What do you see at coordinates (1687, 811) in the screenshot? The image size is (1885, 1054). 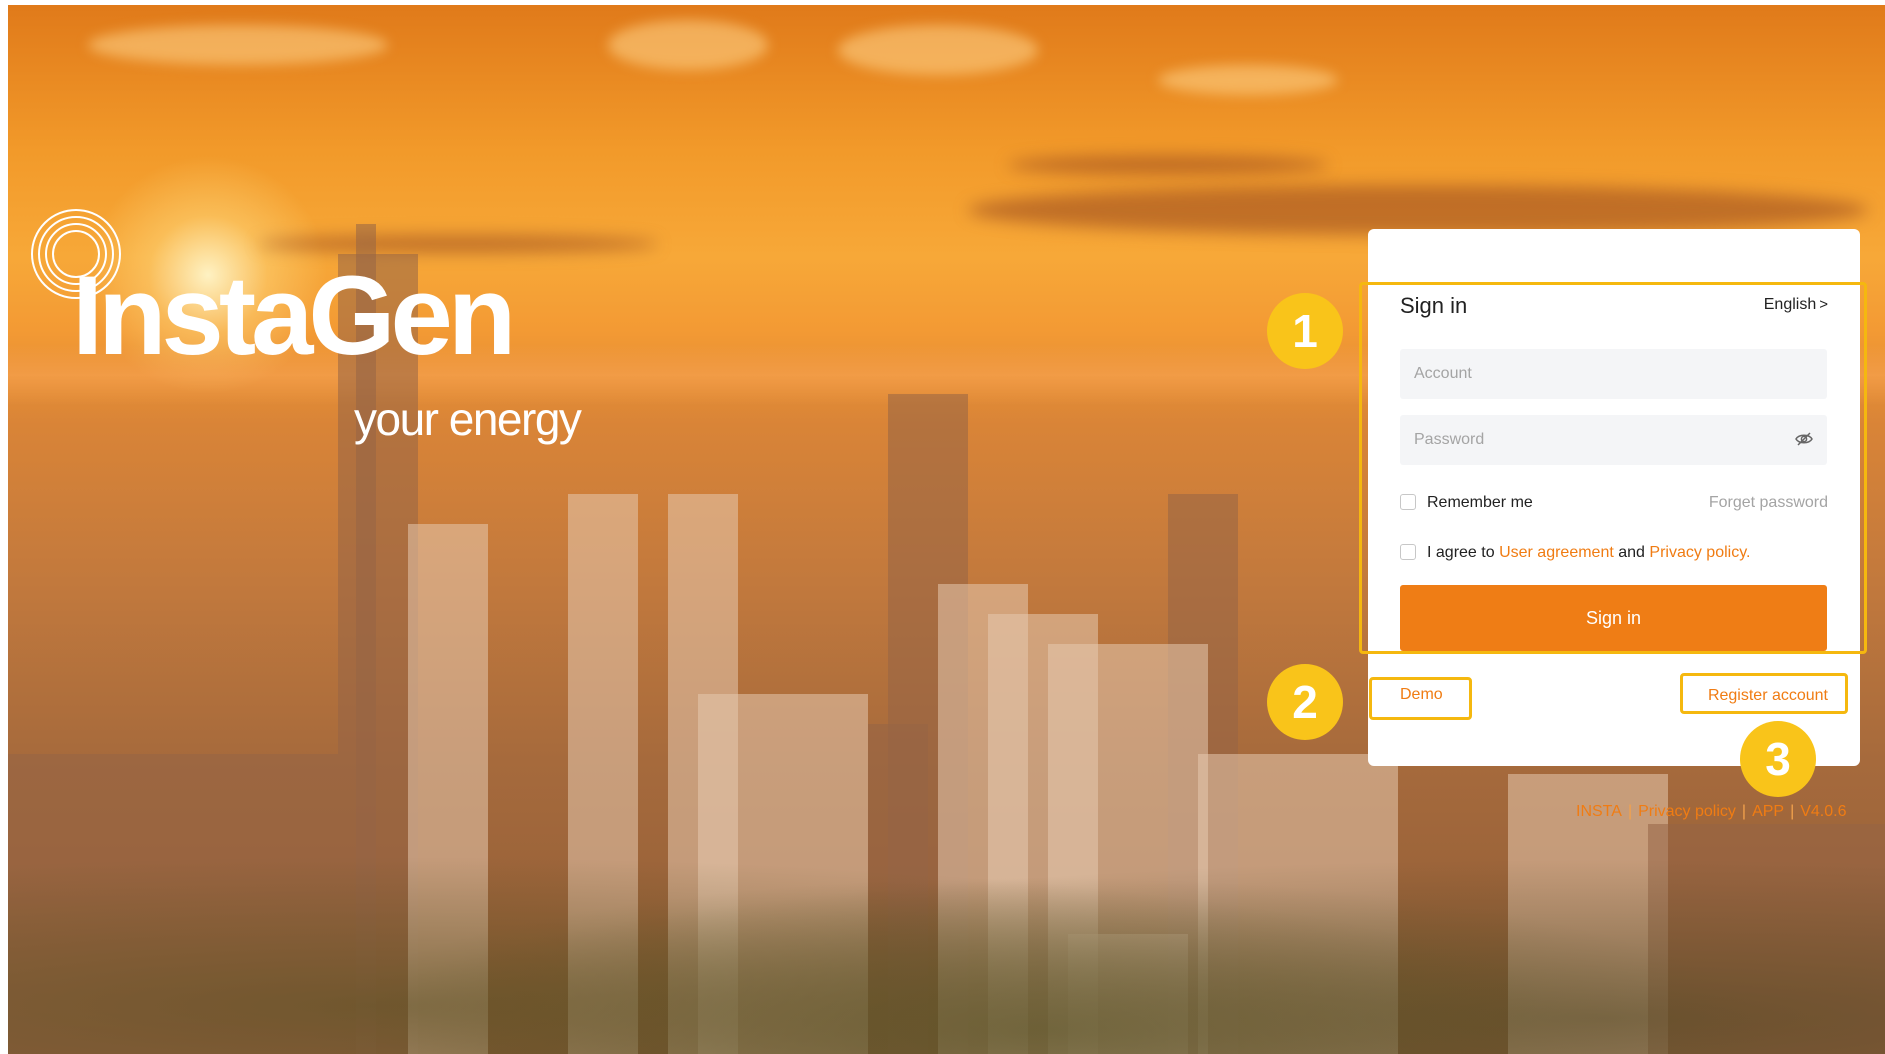 I see `footer-privacy-link: Privacy policy` at bounding box center [1687, 811].